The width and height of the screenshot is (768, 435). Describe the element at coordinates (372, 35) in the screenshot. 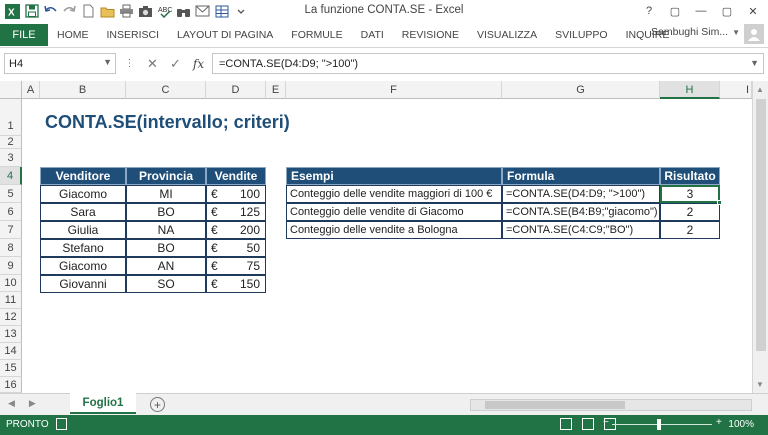

I see `tab-dati: DATI` at that location.